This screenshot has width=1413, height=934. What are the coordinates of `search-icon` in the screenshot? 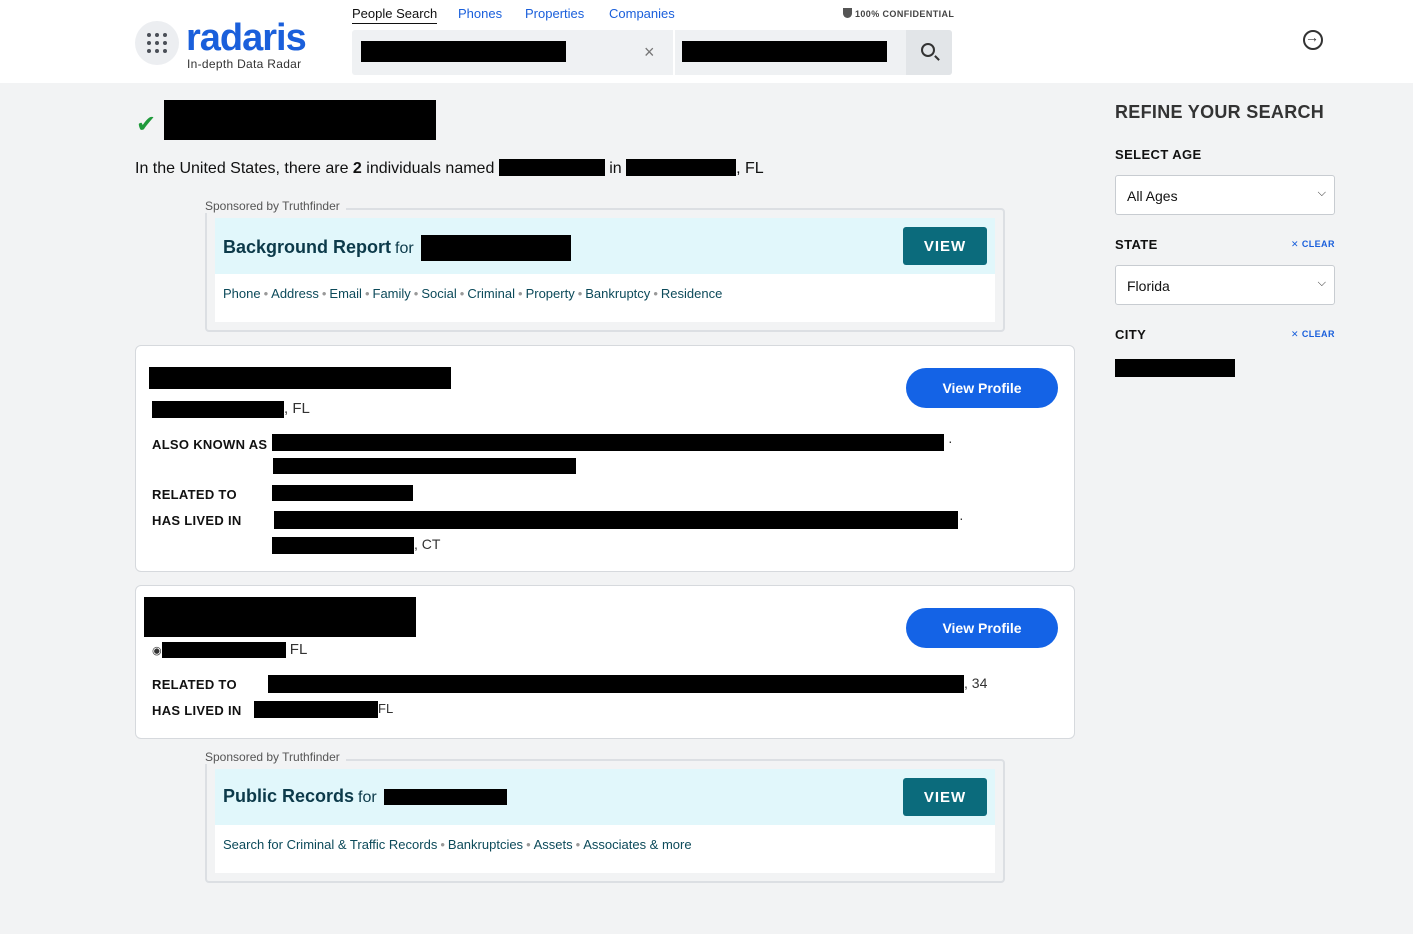 It's located at (928, 50).